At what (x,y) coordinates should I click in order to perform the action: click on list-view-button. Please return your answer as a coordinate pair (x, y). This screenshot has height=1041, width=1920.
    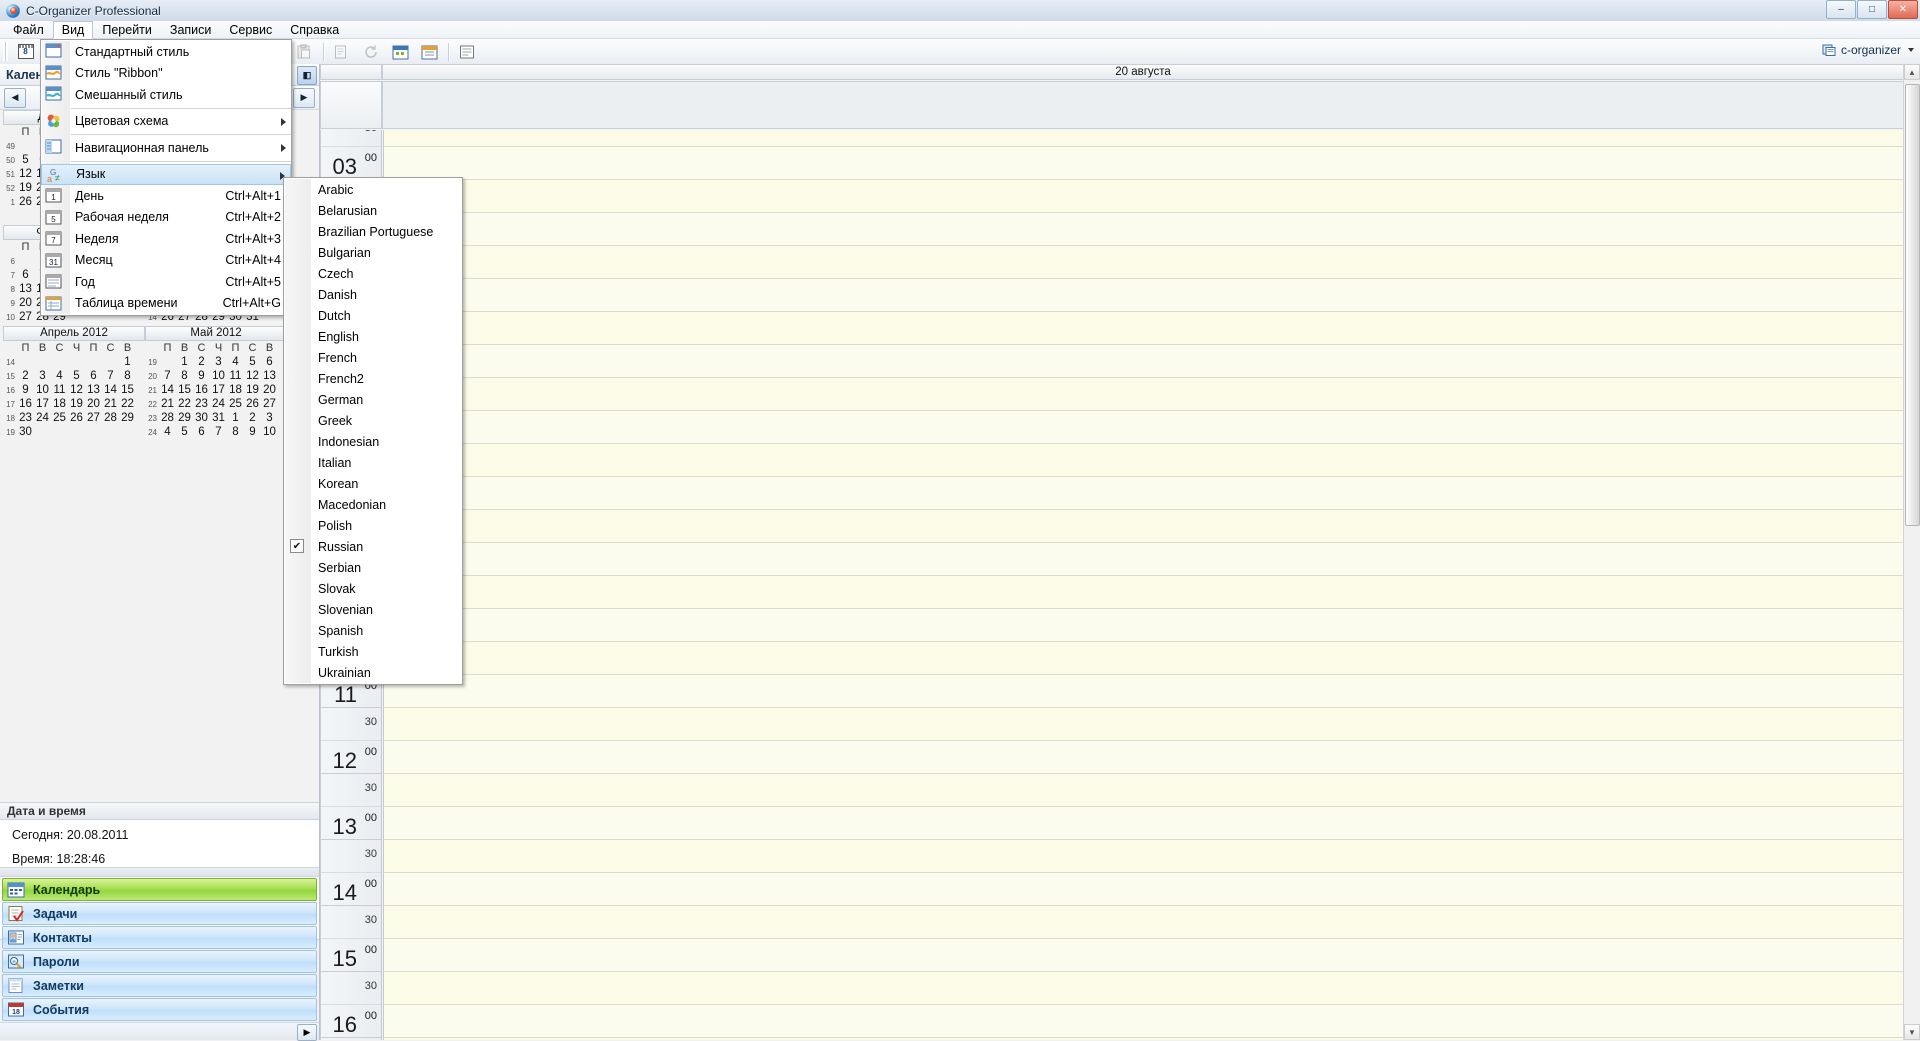
    Looking at the image, I should click on (342, 51).